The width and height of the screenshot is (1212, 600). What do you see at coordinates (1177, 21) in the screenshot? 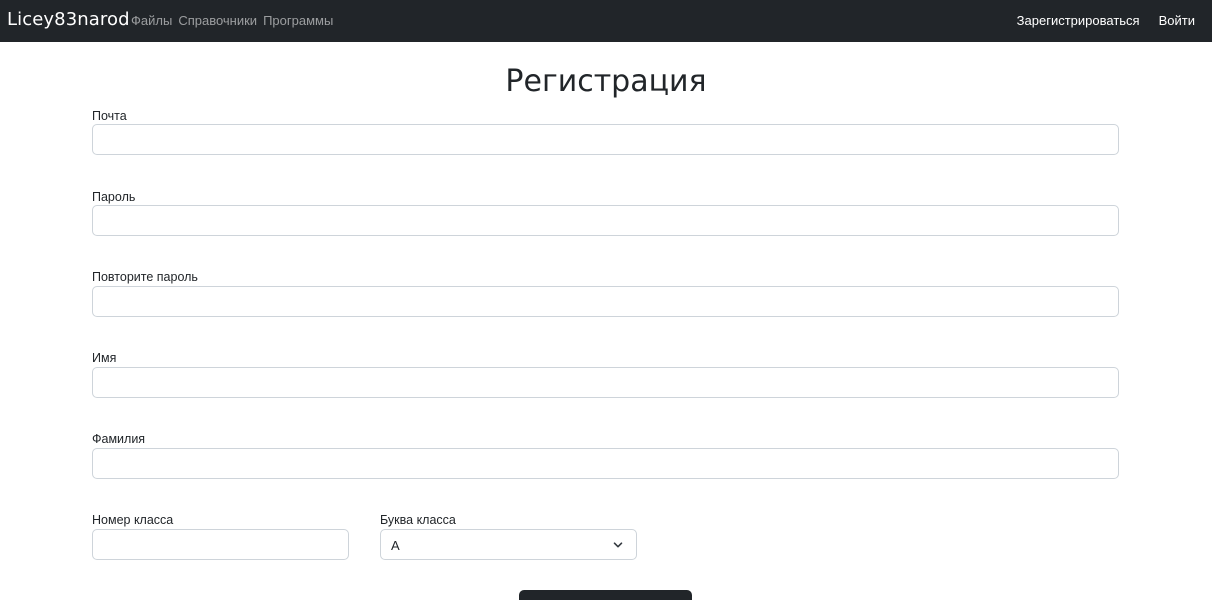
I see `login-link: Войти` at bounding box center [1177, 21].